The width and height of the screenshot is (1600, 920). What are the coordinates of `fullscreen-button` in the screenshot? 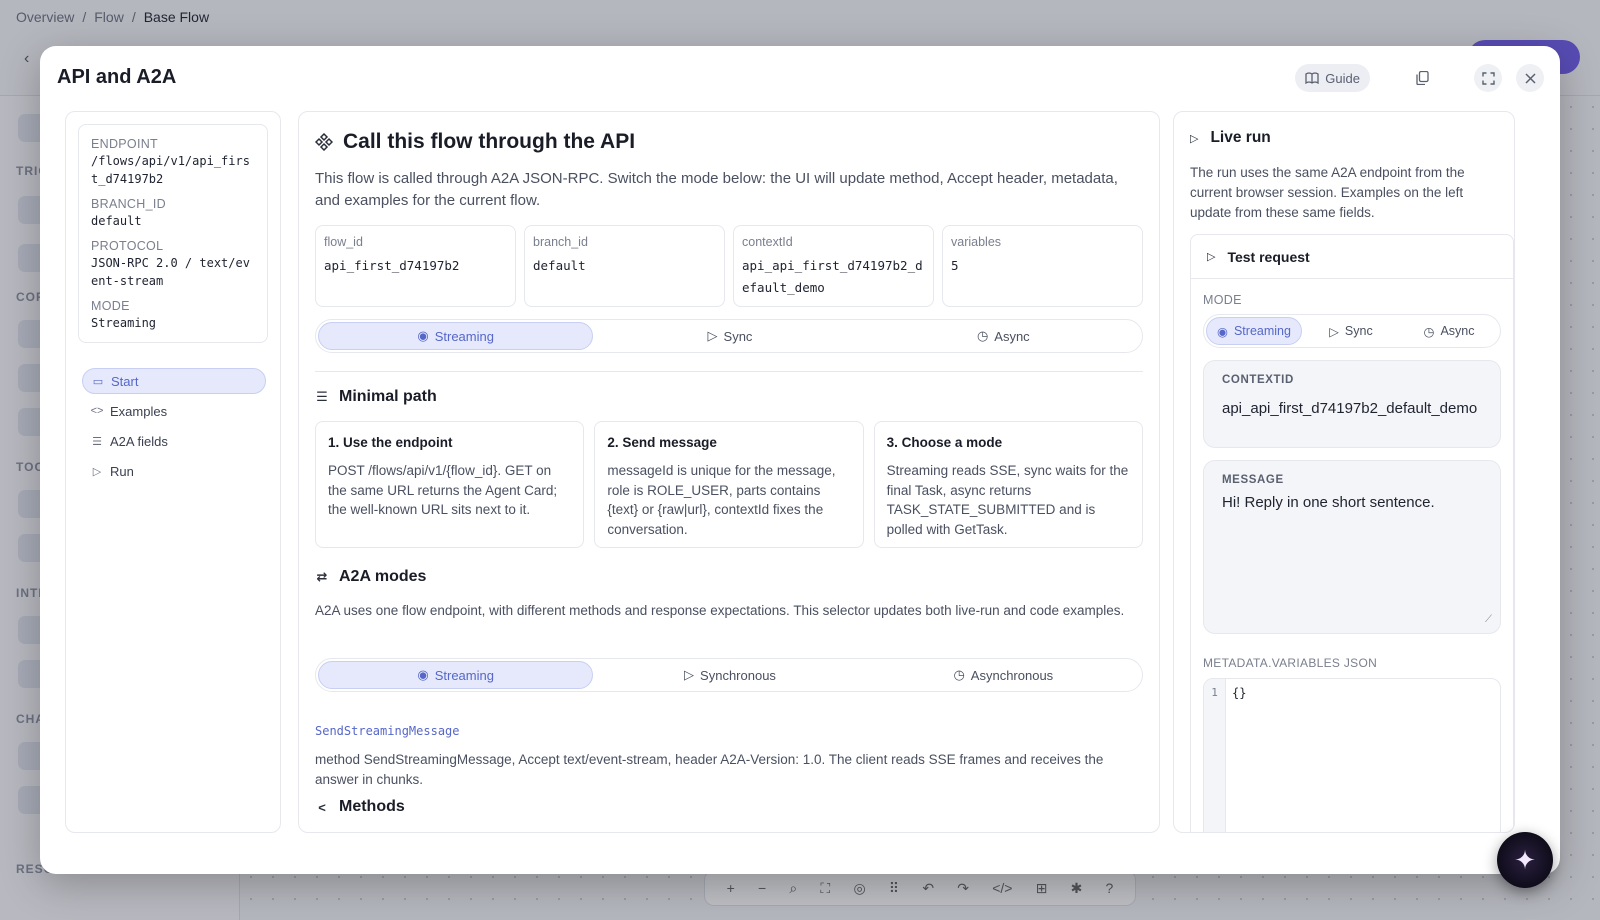 It's located at (1488, 78).